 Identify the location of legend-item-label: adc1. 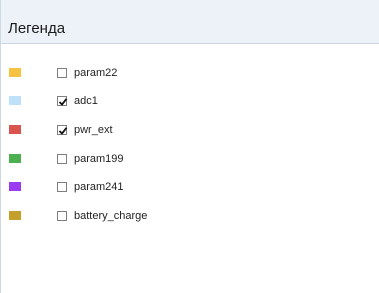
(86, 101).